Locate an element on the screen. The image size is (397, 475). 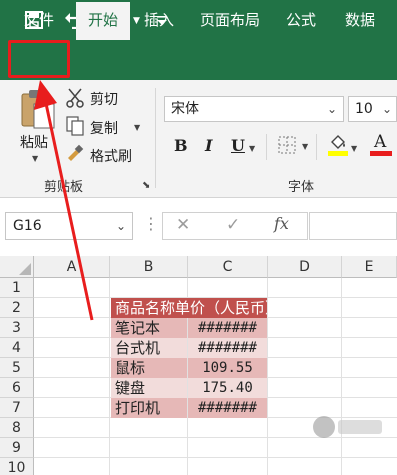
row-header: 1 is located at coordinates (17, 288).